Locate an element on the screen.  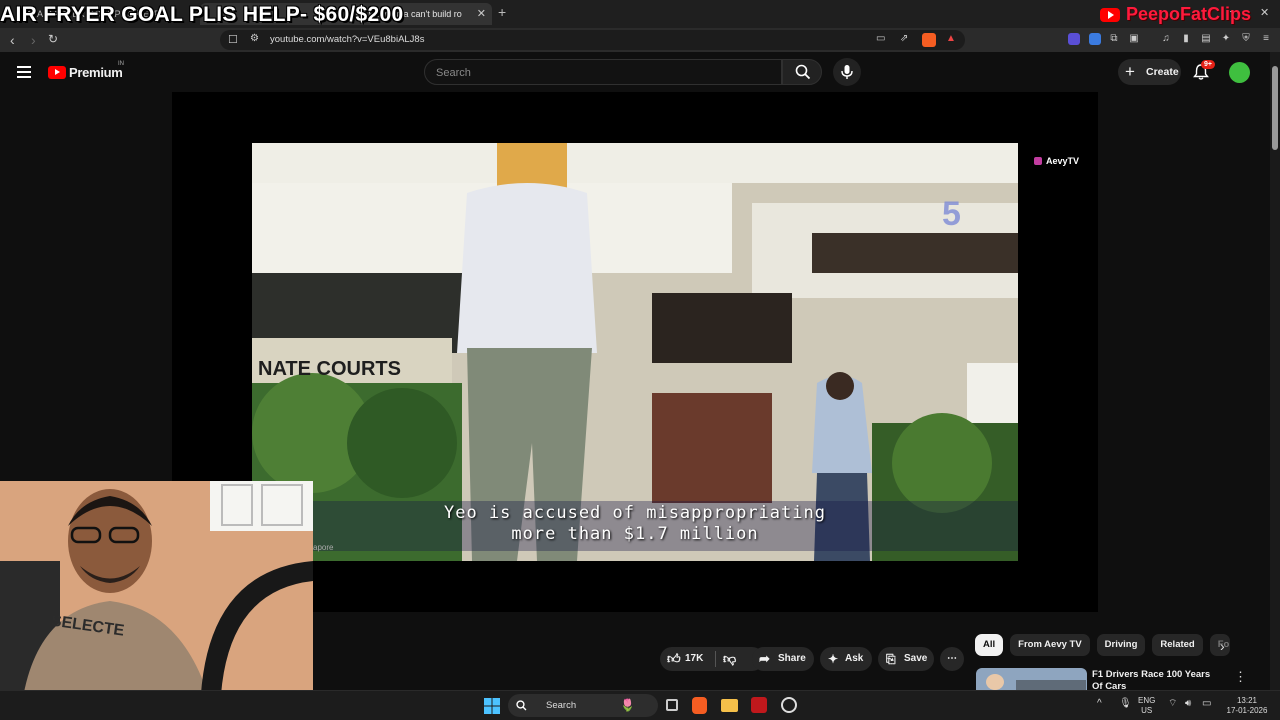
sidebar-icon: ▮ is located at coordinates (1186, 39).